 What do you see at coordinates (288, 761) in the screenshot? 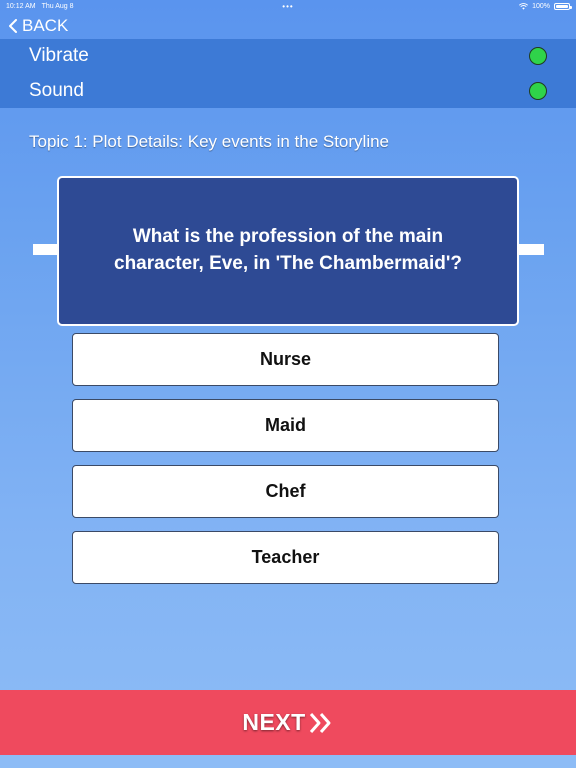
I see `bottom-strip` at bounding box center [288, 761].